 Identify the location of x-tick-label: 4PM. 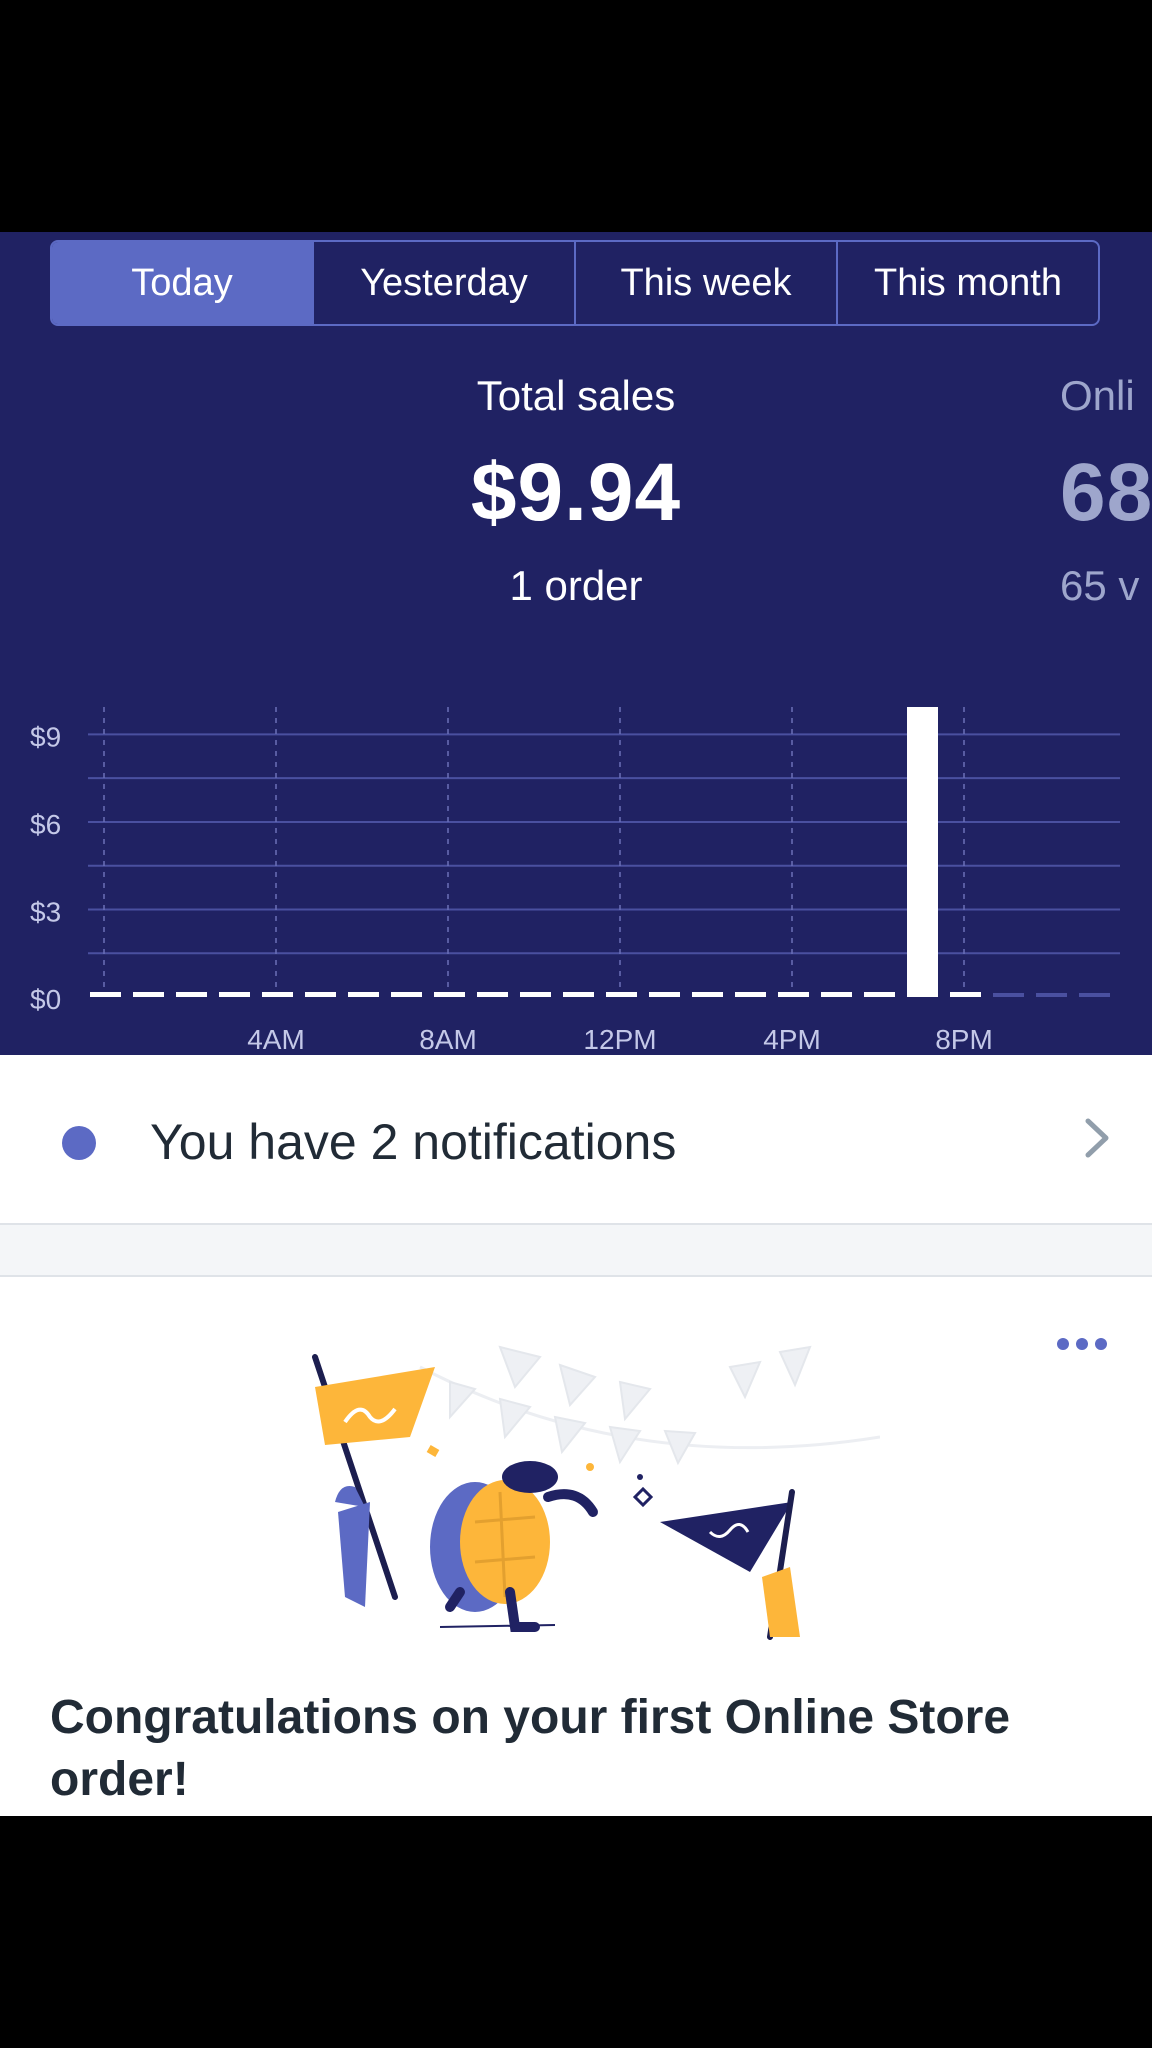
(792, 1038).